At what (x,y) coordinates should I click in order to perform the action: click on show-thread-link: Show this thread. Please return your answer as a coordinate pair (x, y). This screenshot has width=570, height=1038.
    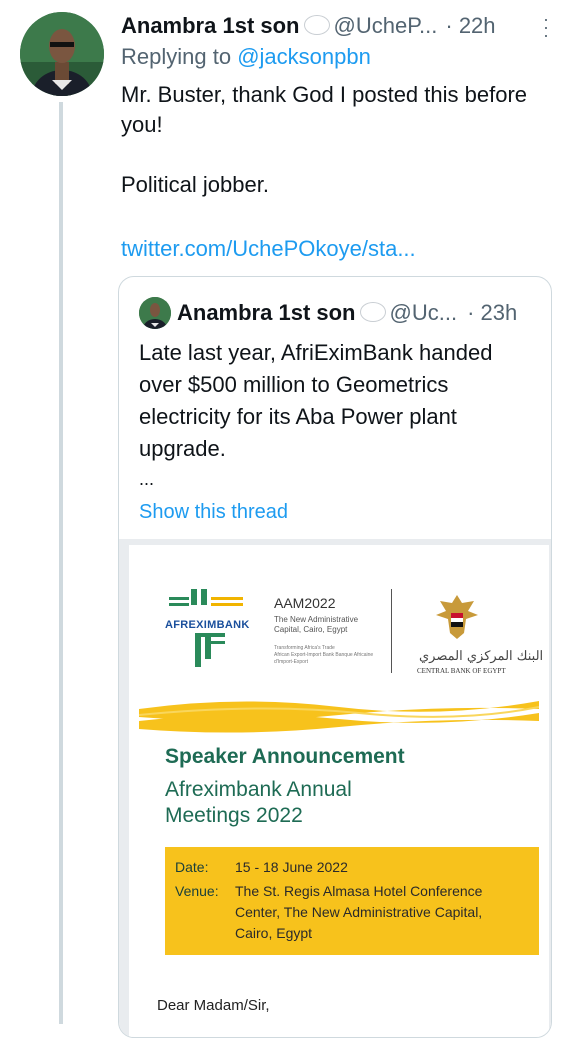
    Looking at the image, I should click on (213, 512).